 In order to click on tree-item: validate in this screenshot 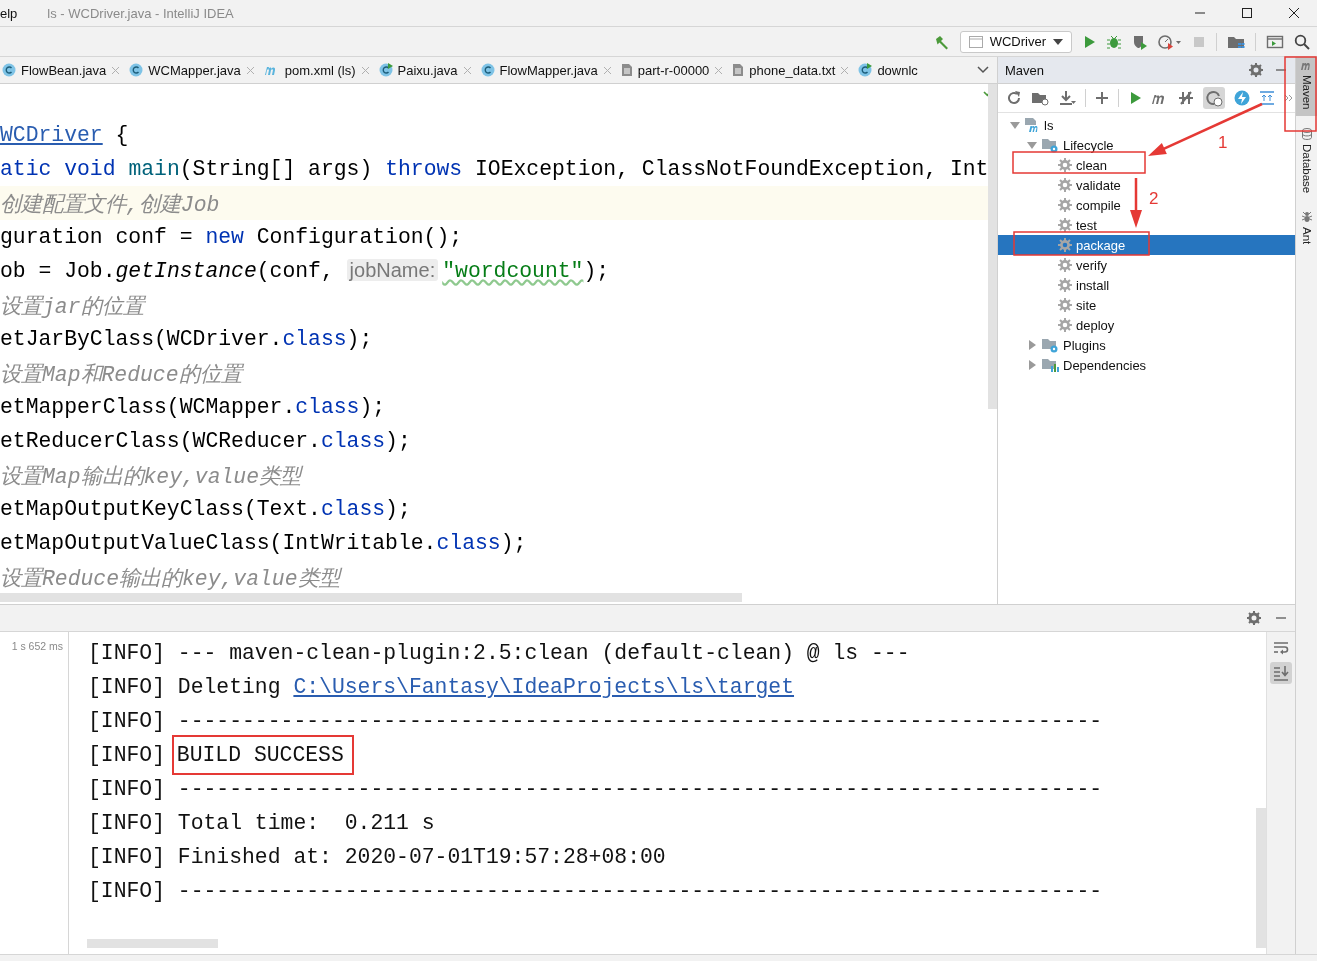, I will do `click(1061, 185)`.